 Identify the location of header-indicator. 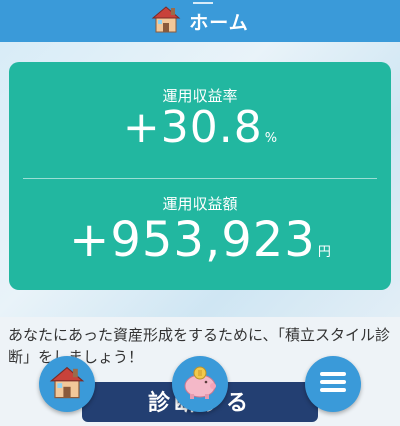
(203, 3).